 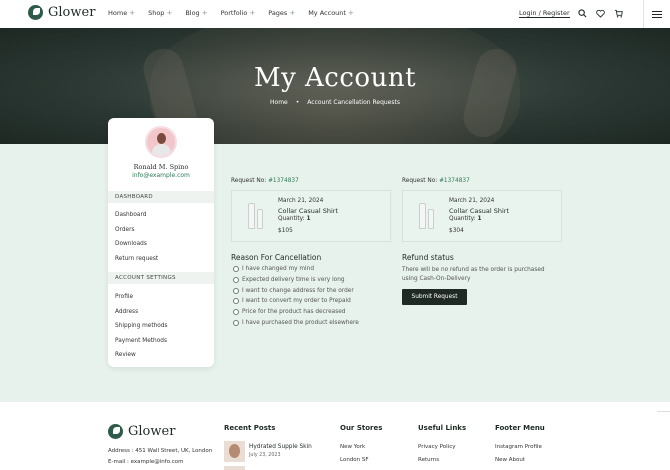 What do you see at coordinates (279, 102) in the screenshot?
I see `breadcrumb-home: Home` at bounding box center [279, 102].